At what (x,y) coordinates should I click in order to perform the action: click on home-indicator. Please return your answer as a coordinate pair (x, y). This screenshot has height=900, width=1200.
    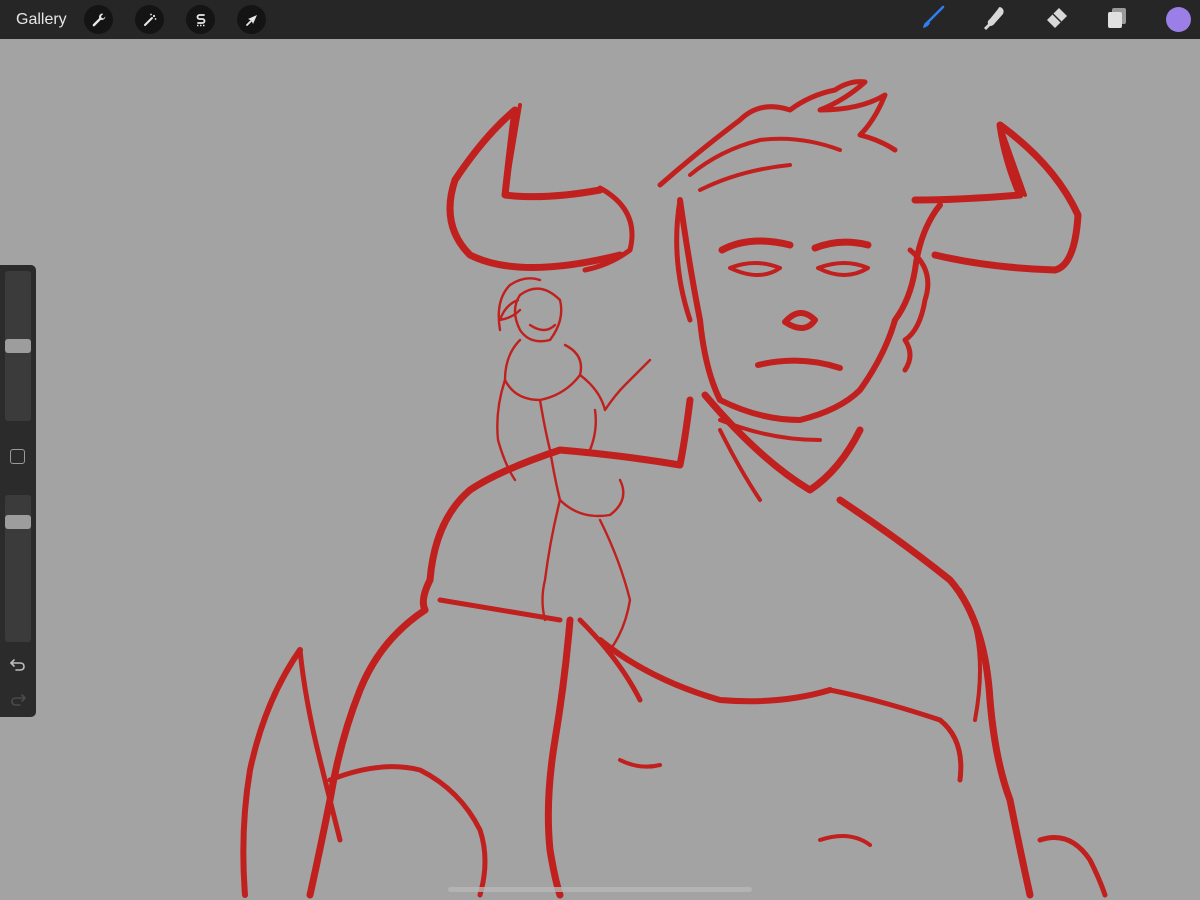
    Looking at the image, I should click on (600, 889).